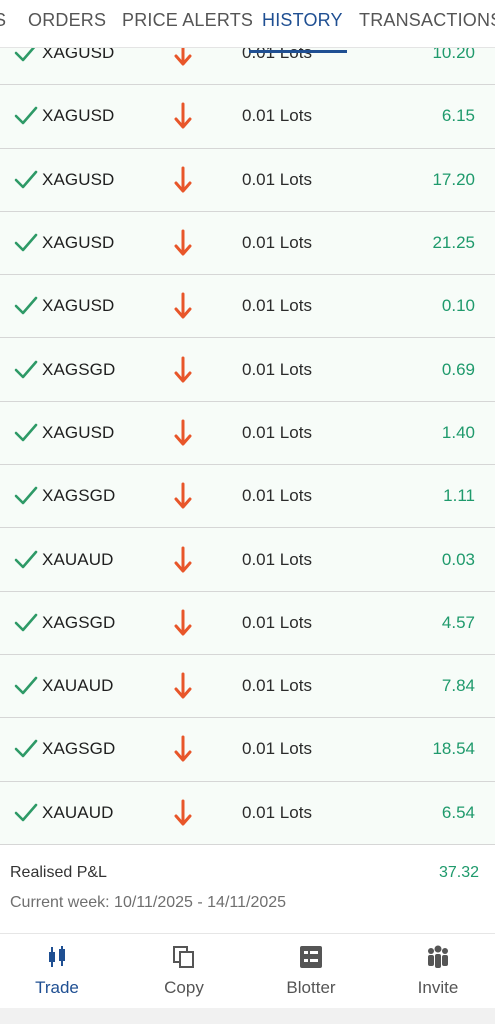 This screenshot has height=1024, width=495. I want to click on profit-value: 18.54, so click(453, 749).